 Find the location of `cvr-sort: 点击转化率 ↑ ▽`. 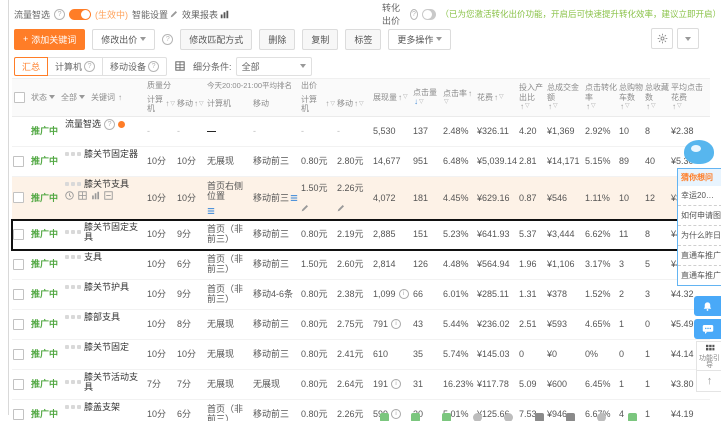

cvr-sort: 点击转化率 ↑ ▽ is located at coordinates (601, 97).